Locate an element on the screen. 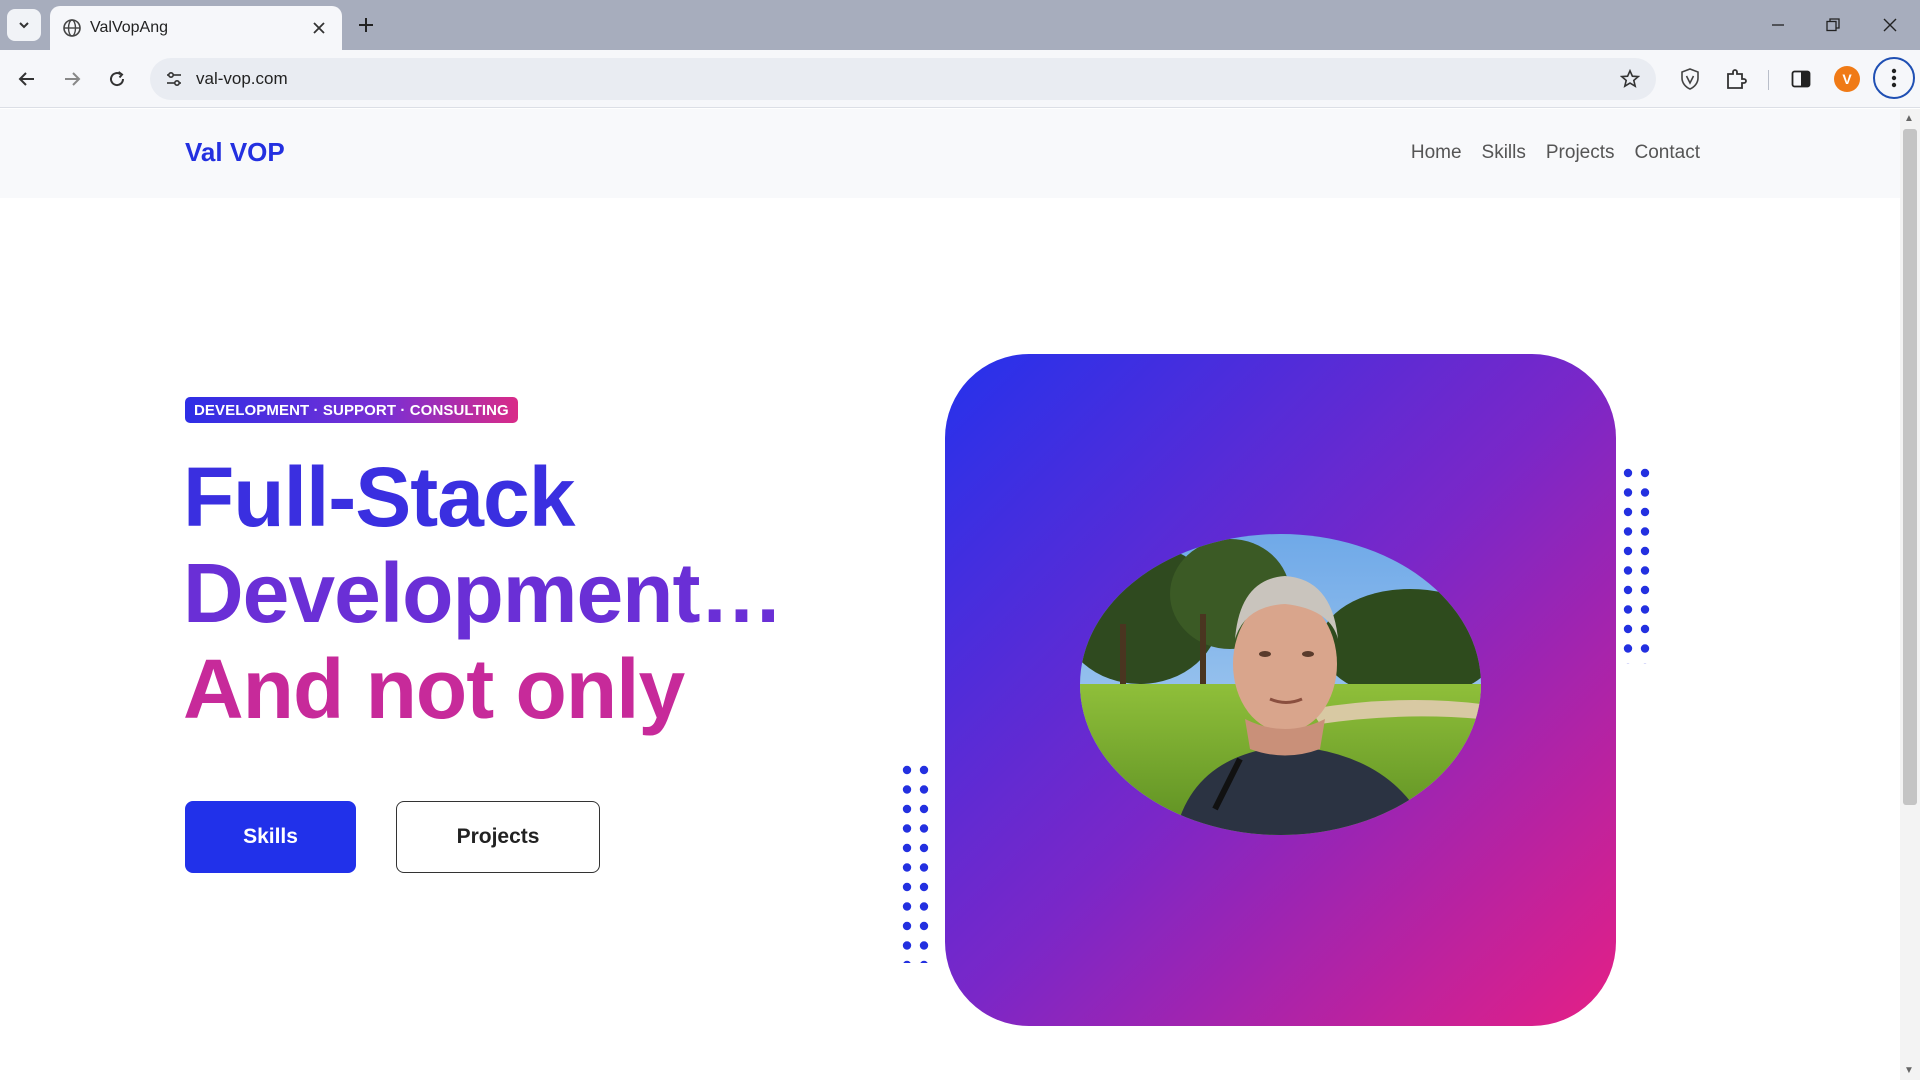  tab-title: ValVopAng is located at coordinates (129, 27).